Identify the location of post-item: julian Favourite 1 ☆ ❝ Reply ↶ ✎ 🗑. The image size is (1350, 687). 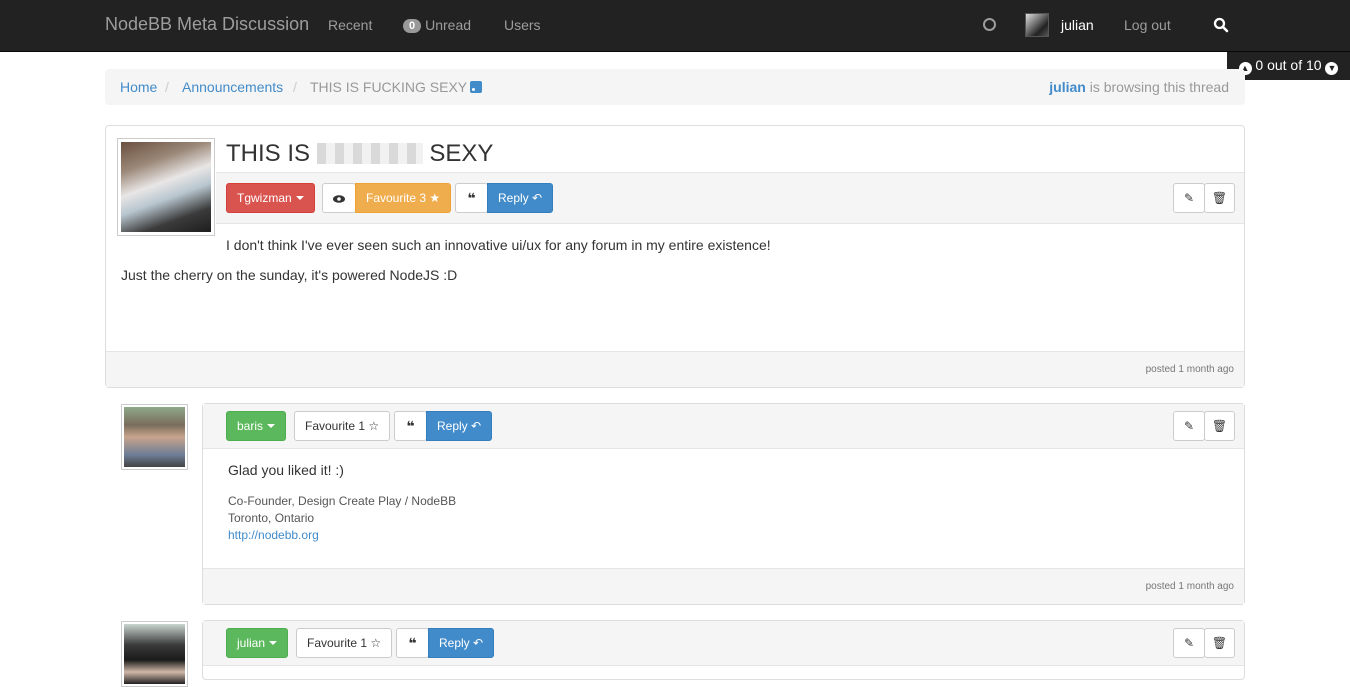
(723, 650).